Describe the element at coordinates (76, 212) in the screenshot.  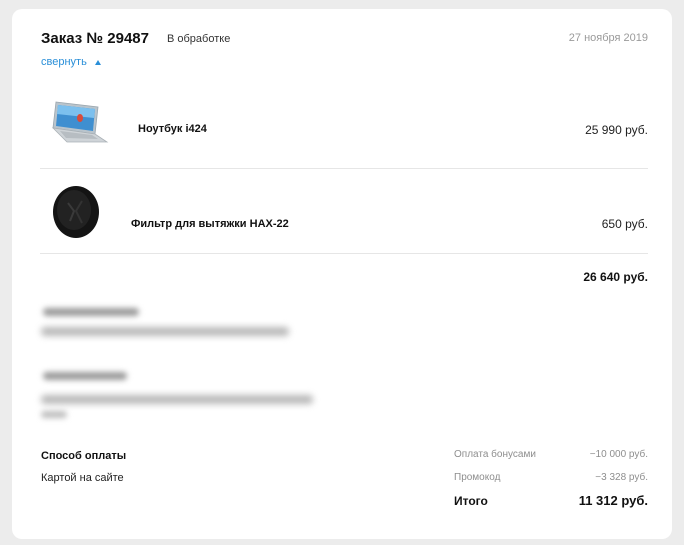
I see `filter-image` at that location.